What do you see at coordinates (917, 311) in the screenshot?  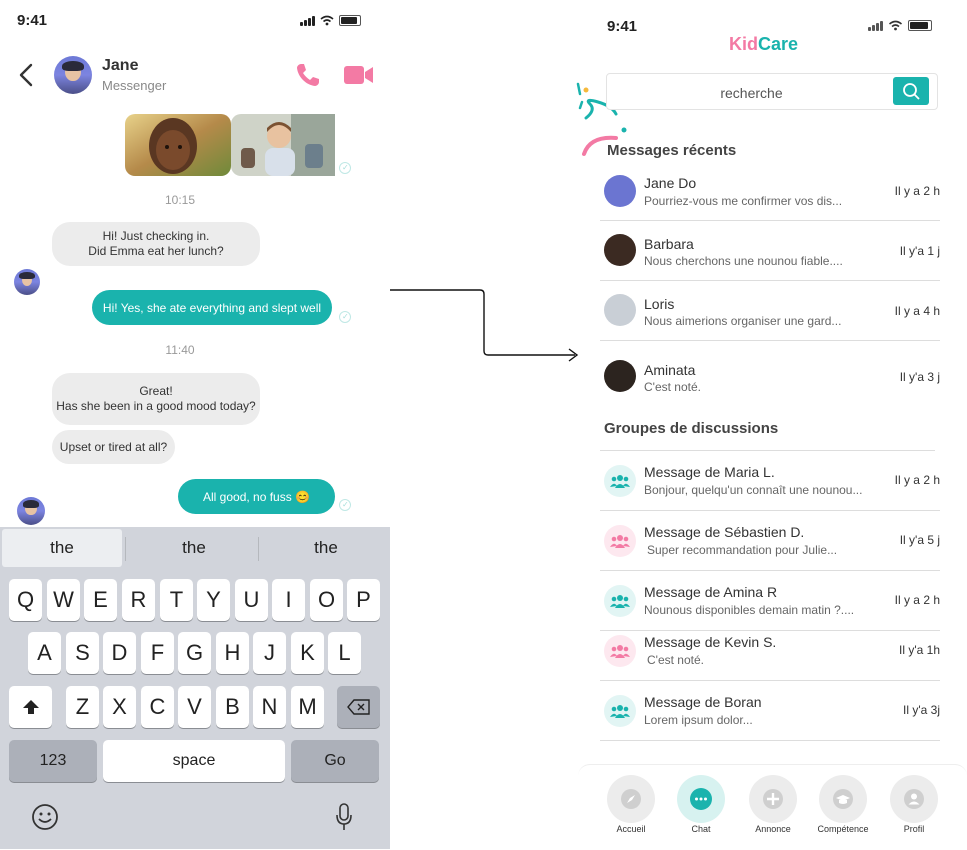 I see `conversation-time: Il y a 4 h` at bounding box center [917, 311].